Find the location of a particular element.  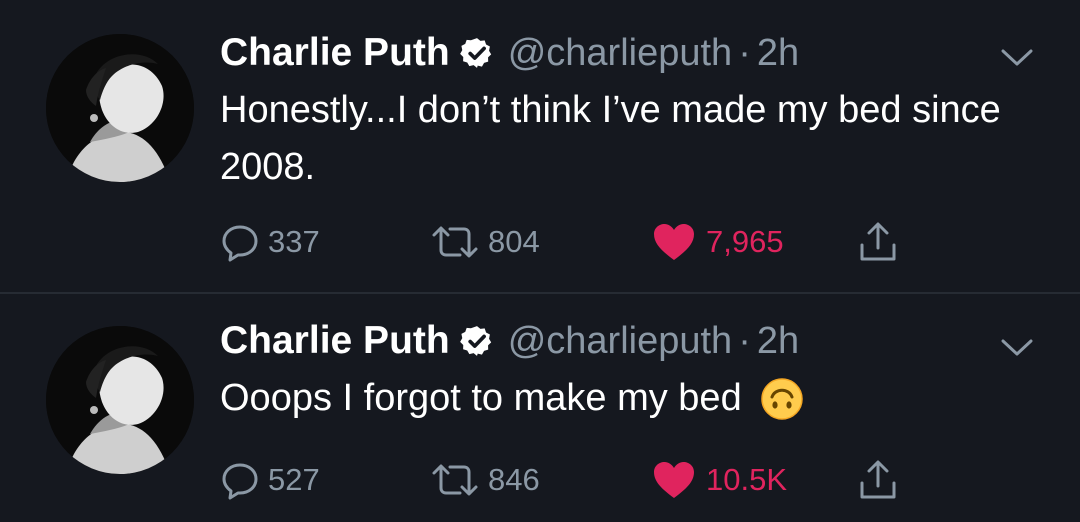

tweet-text: Ooops I forgot to make my bed is located at coordinates (630, 398).